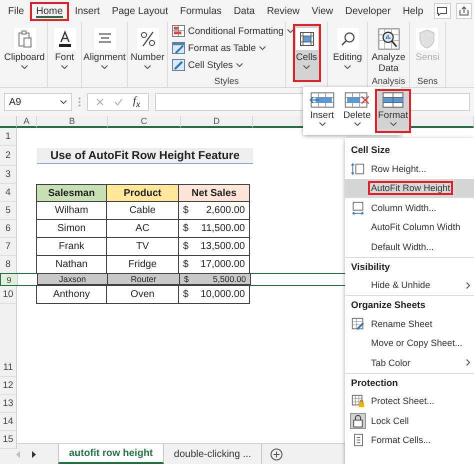 This screenshot has width=474, height=464. Describe the element at coordinates (64, 39) in the screenshot. I see `font-color-icon` at that location.